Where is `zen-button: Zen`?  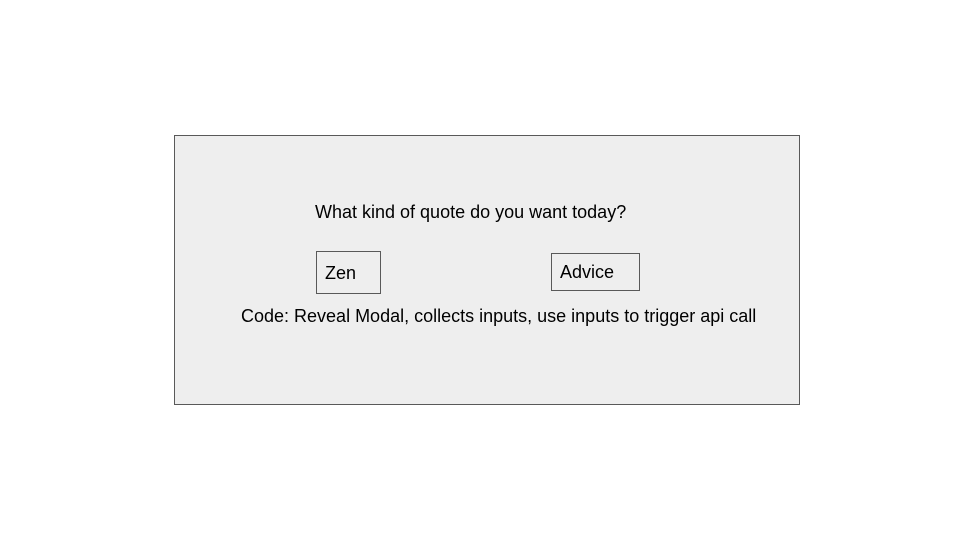
zen-button: Zen is located at coordinates (348, 272).